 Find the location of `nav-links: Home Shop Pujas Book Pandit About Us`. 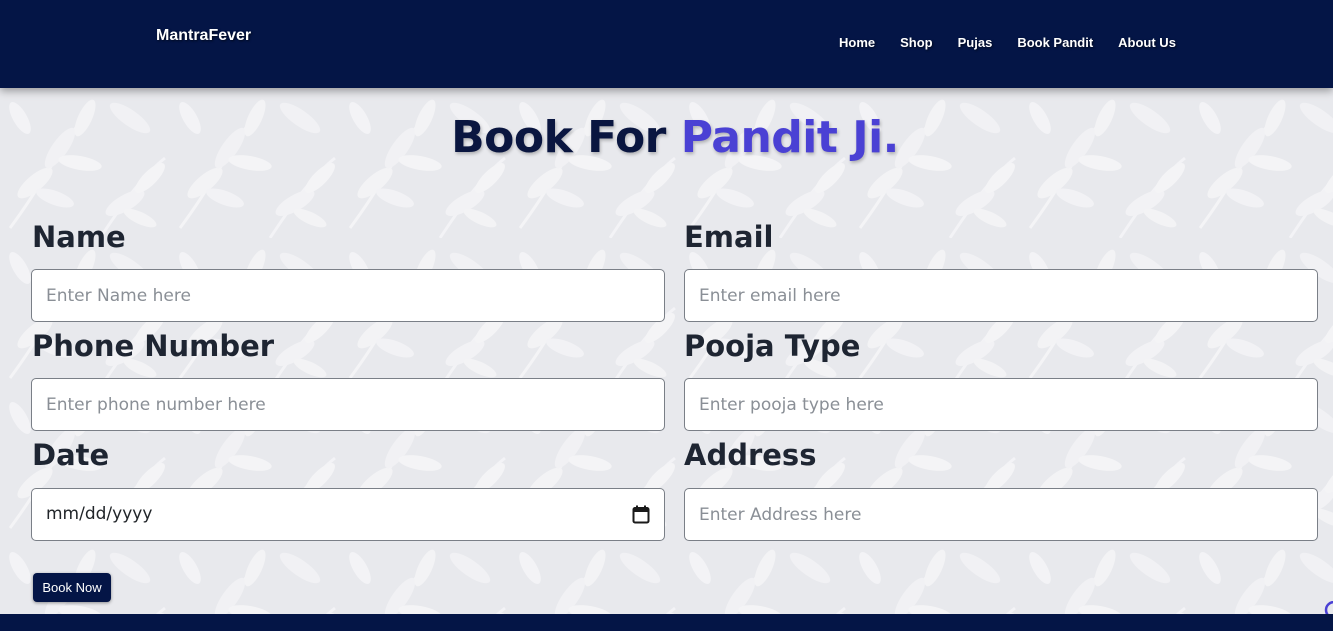

nav-links: Home Shop Pujas Book Pandit About Us is located at coordinates (1007, 42).